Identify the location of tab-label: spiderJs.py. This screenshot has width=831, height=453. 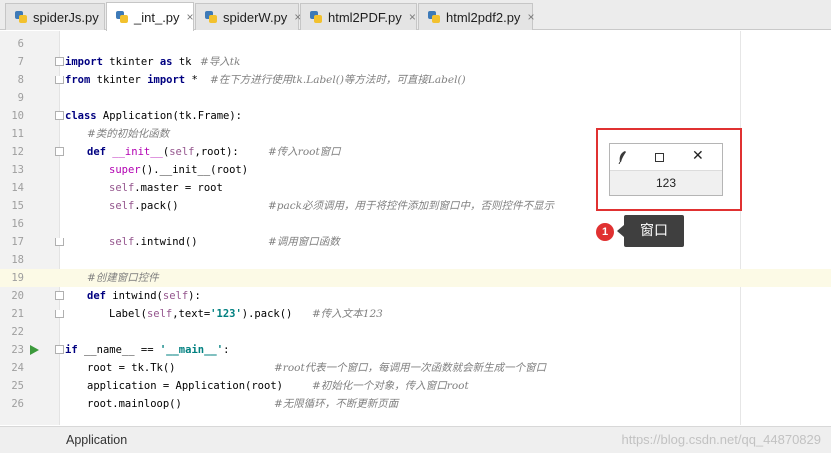
(66, 17).